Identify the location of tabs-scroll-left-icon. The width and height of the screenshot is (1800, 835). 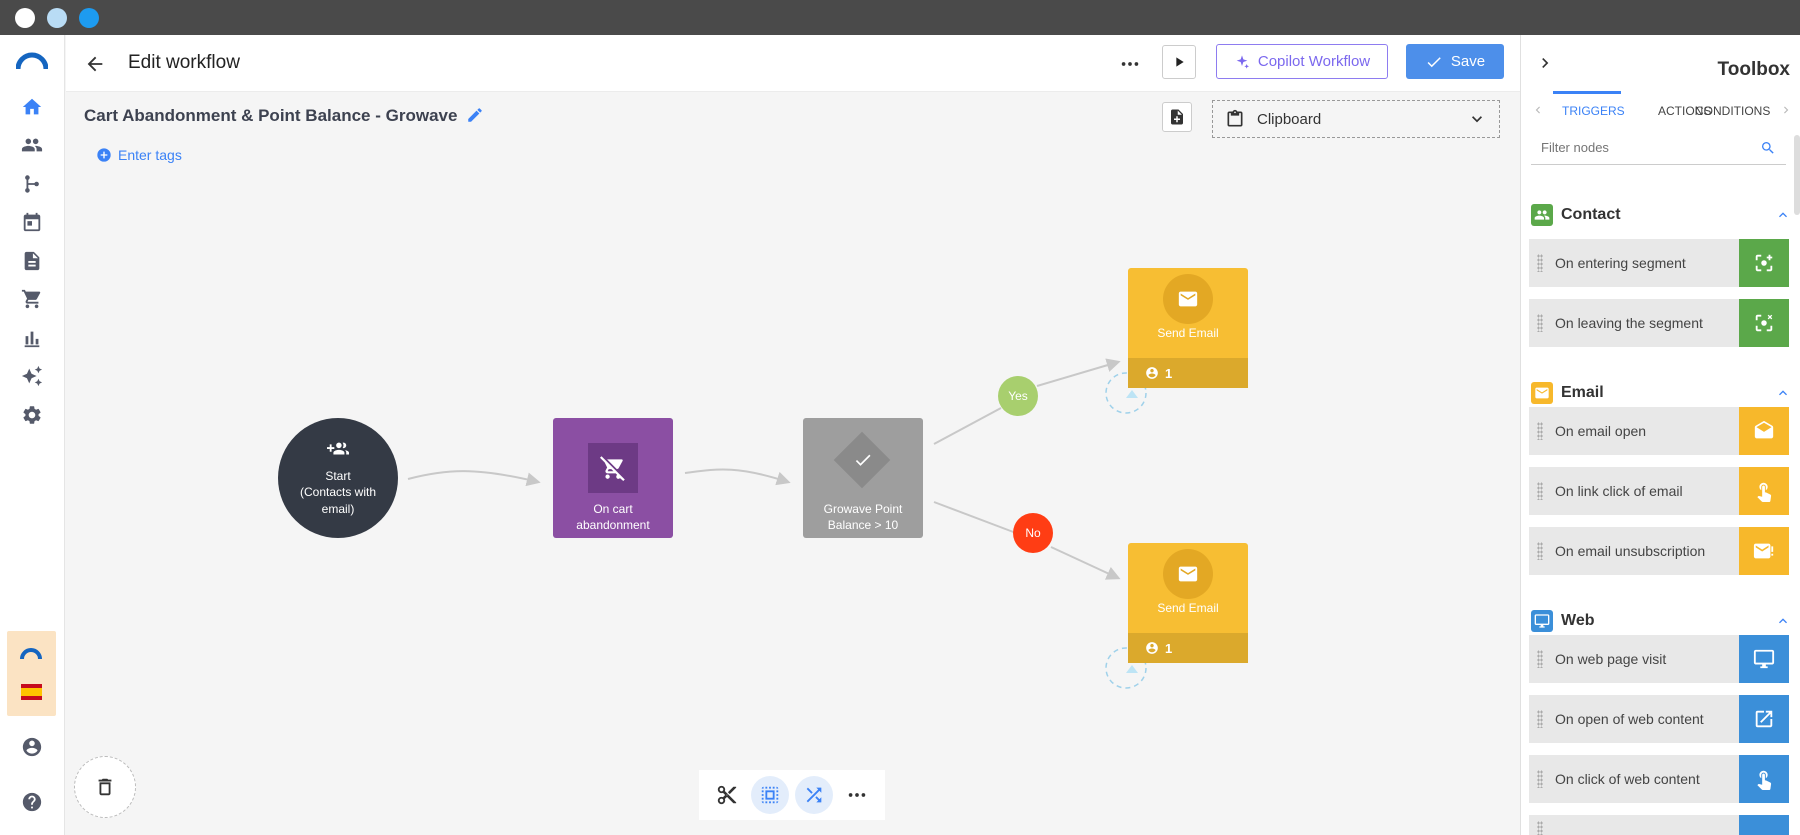
(1538, 110).